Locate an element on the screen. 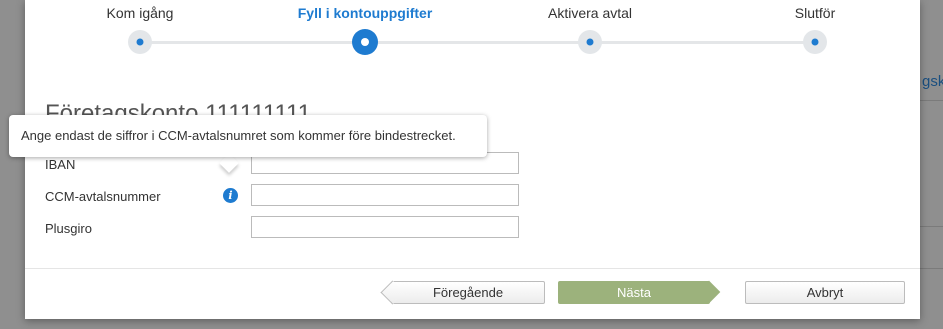  step-dot-kom-igang is located at coordinates (140, 42).